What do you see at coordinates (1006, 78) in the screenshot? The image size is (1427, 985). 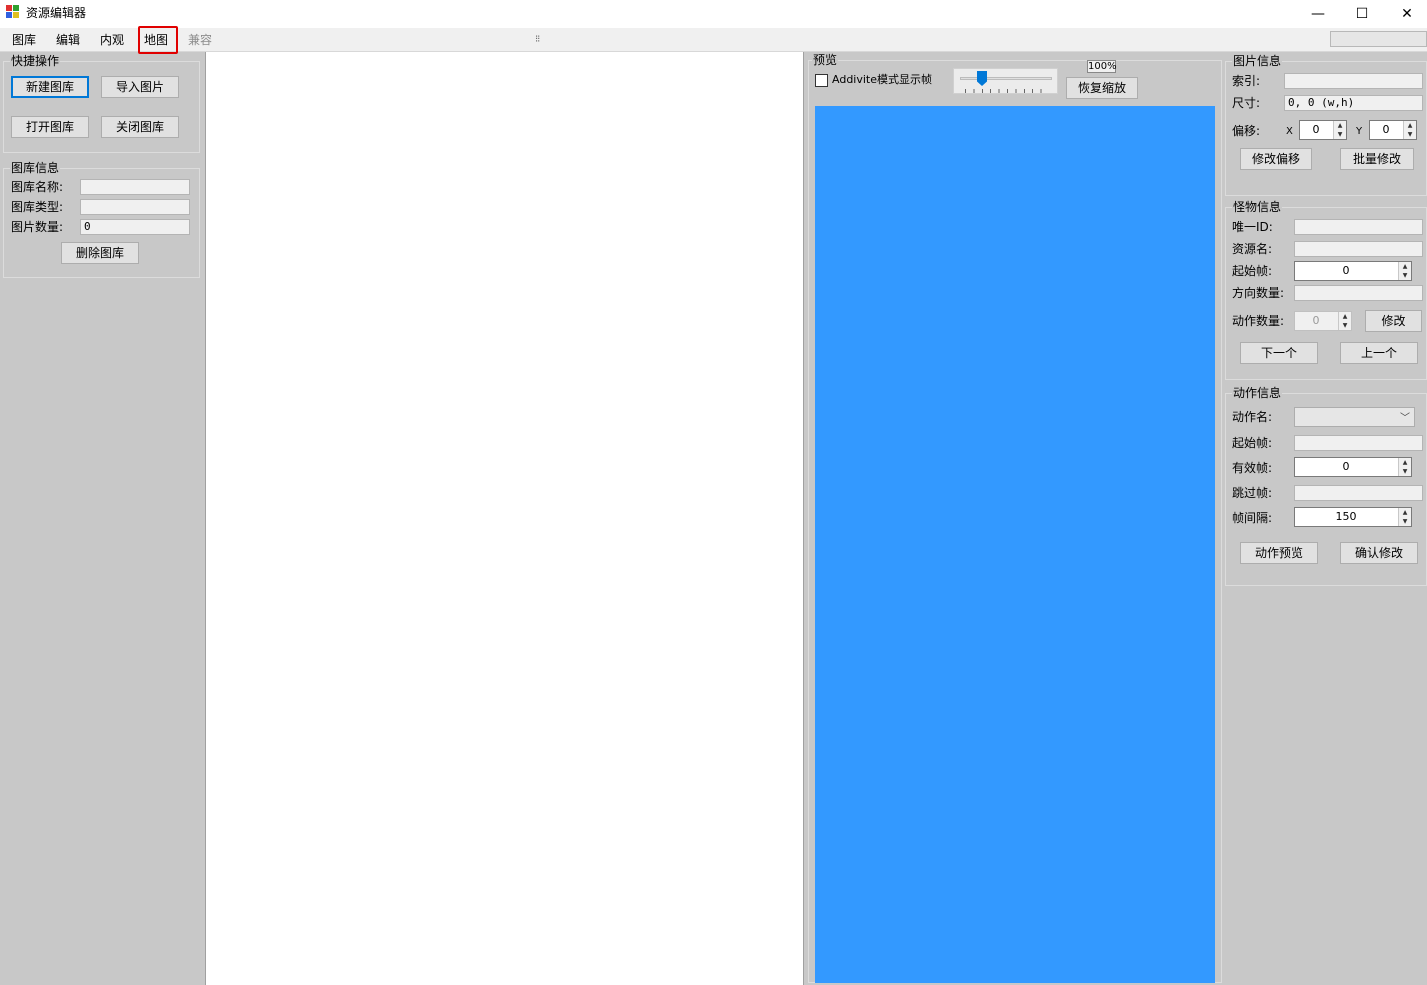 I see `slider-track` at bounding box center [1006, 78].